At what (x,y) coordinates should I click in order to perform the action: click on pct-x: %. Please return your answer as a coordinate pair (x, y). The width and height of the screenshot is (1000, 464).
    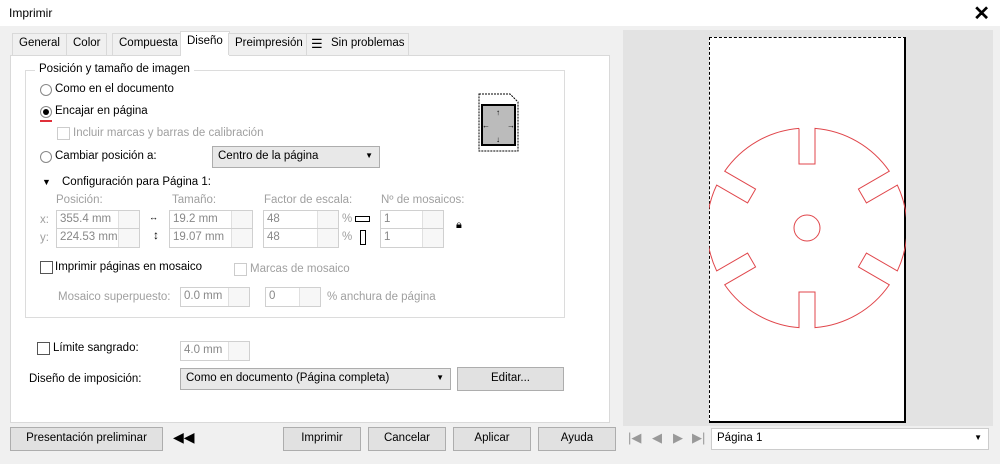
    Looking at the image, I should click on (347, 219).